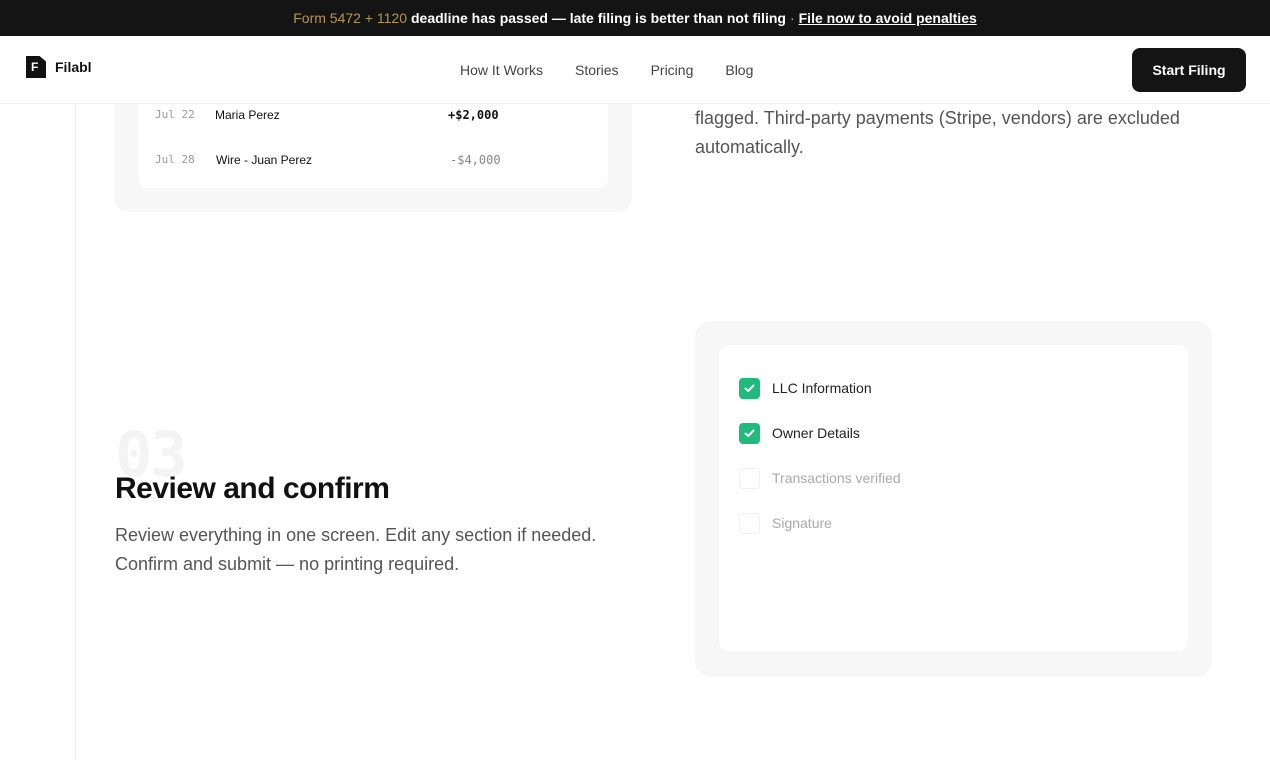 The width and height of the screenshot is (1270, 760). What do you see at coordinates (888, 18) in the screenshot?
I see `file-now-link: File now to avoid penalties` at bounding box center [888, 18].